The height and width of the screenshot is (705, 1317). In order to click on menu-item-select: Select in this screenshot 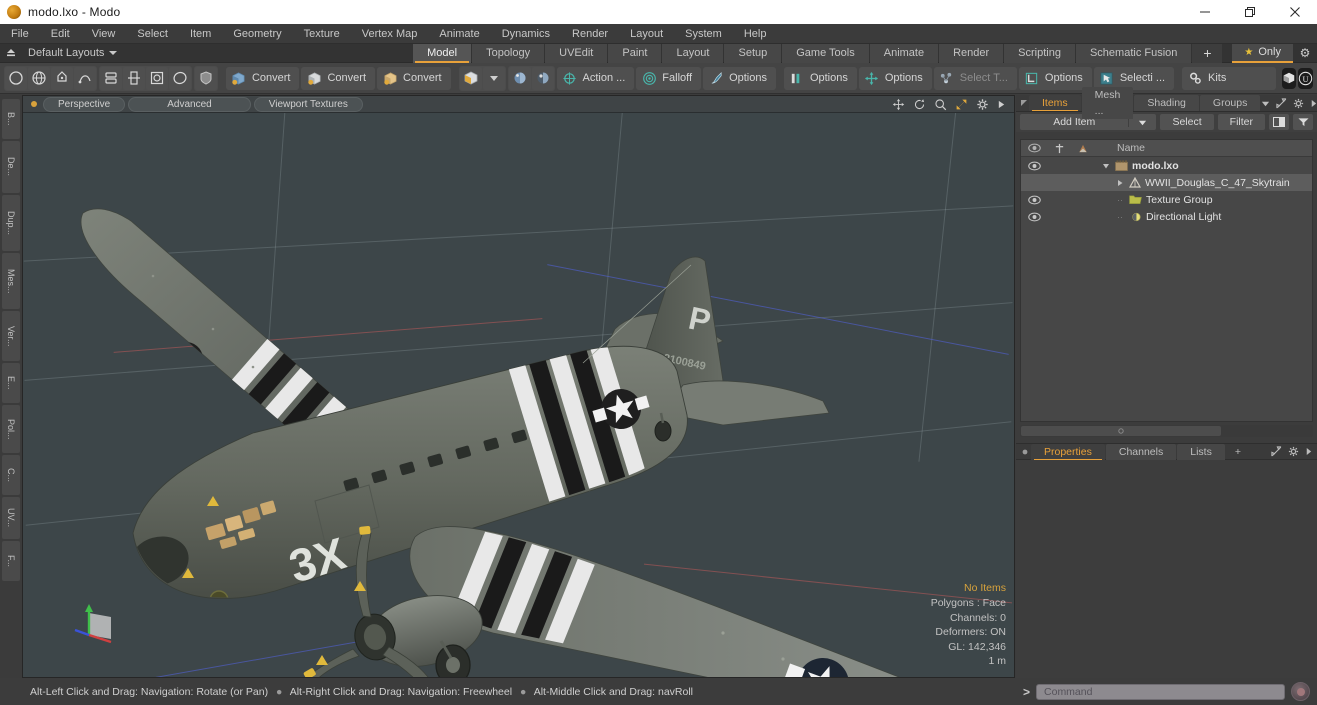, I will do `click(152, 34)`.